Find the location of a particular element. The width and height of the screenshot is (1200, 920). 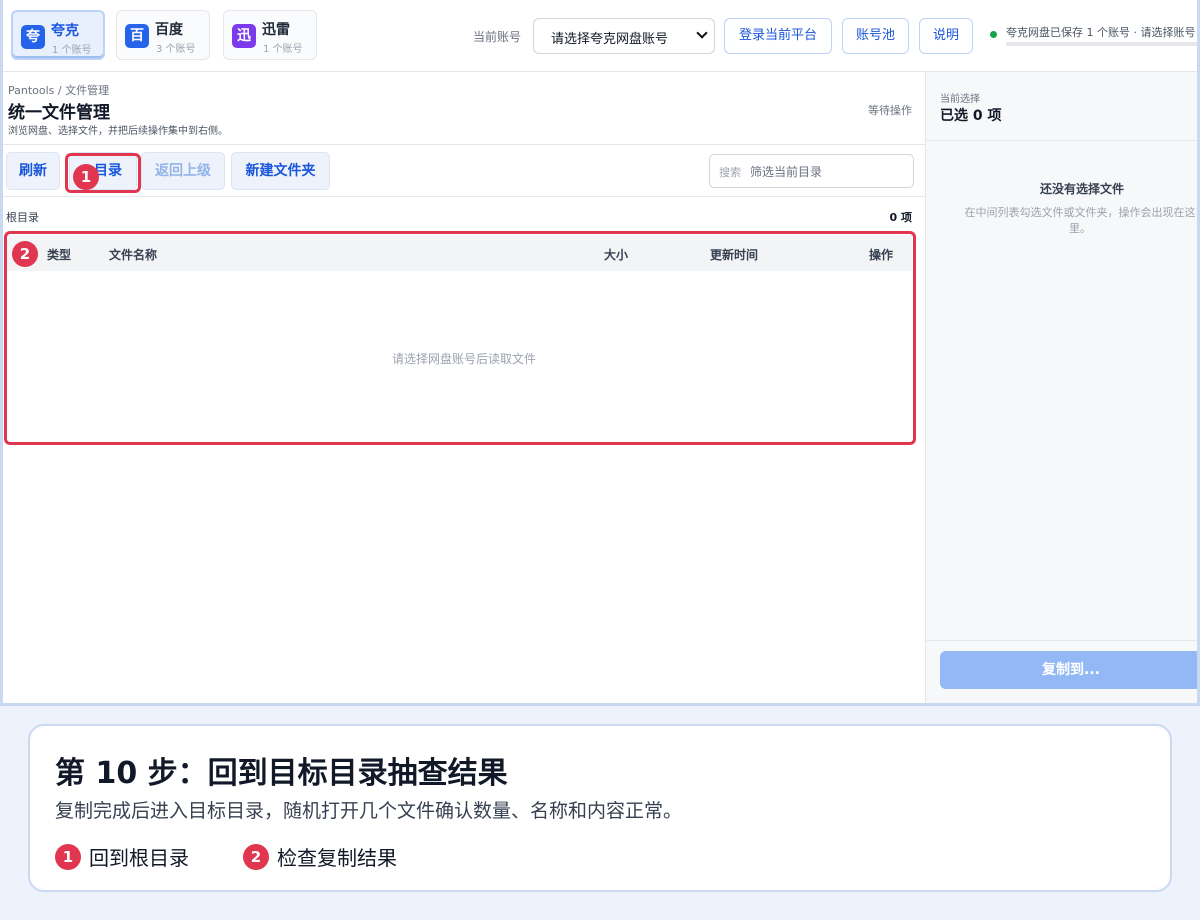

platform-name: 夸克 is located at coordinates (65, 31).